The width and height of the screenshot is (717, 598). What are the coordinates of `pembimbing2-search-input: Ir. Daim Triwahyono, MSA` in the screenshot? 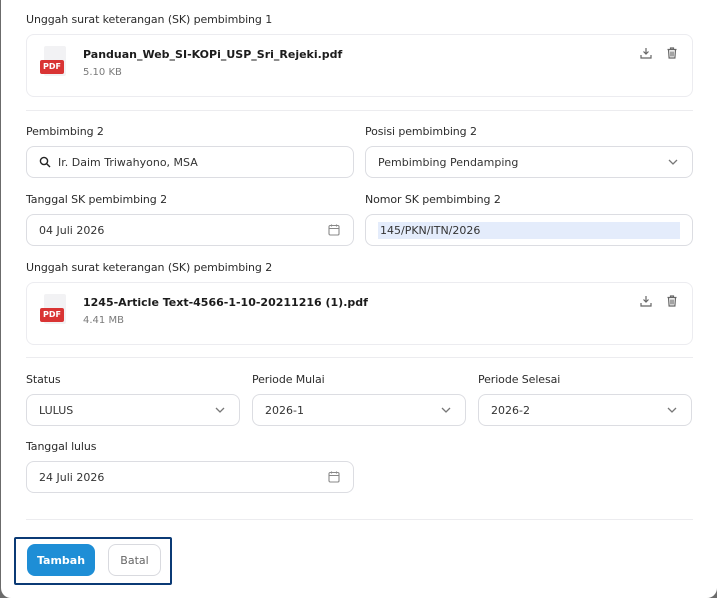 It's located at (190, 162).